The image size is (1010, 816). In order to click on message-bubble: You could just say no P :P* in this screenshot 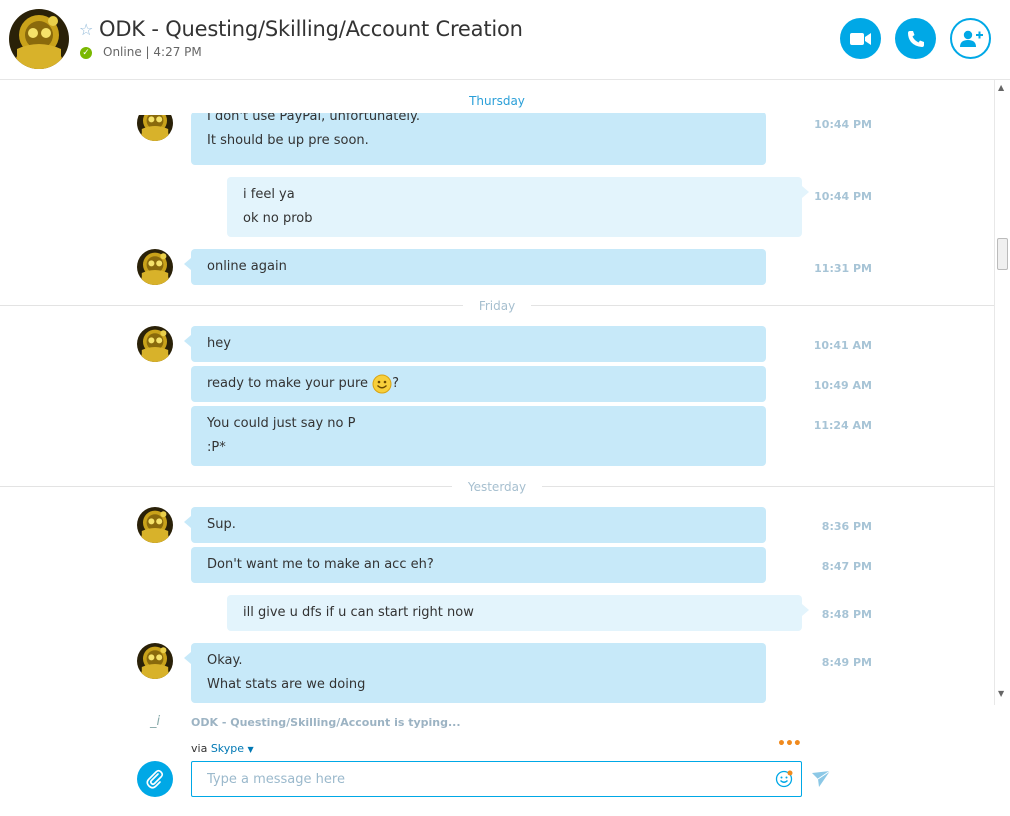, I will do `click(478, 436)`.